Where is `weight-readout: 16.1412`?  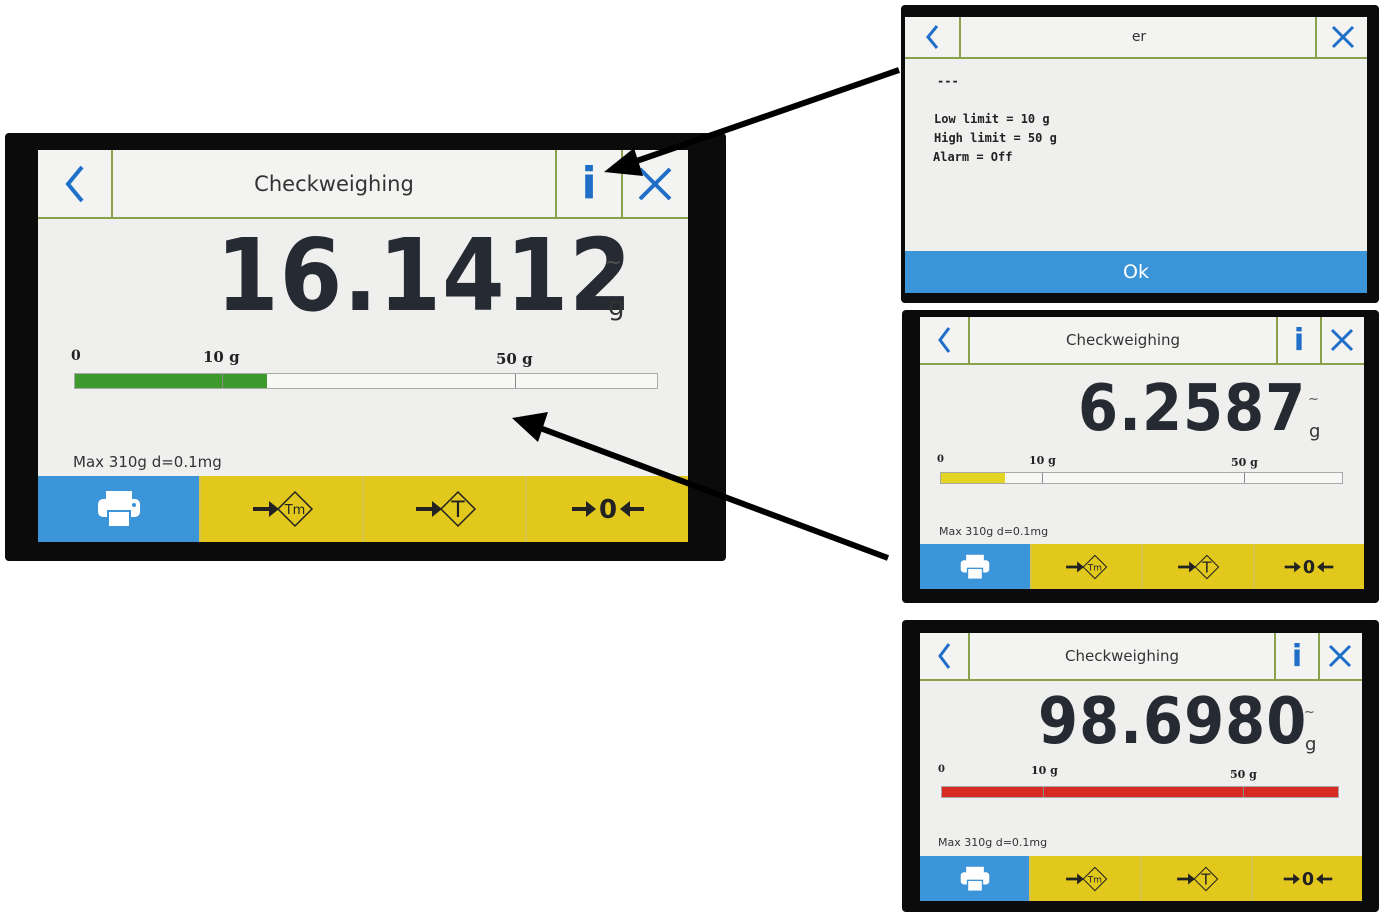 weight-readout: 16.1412 is located at coordinates (424, 275).